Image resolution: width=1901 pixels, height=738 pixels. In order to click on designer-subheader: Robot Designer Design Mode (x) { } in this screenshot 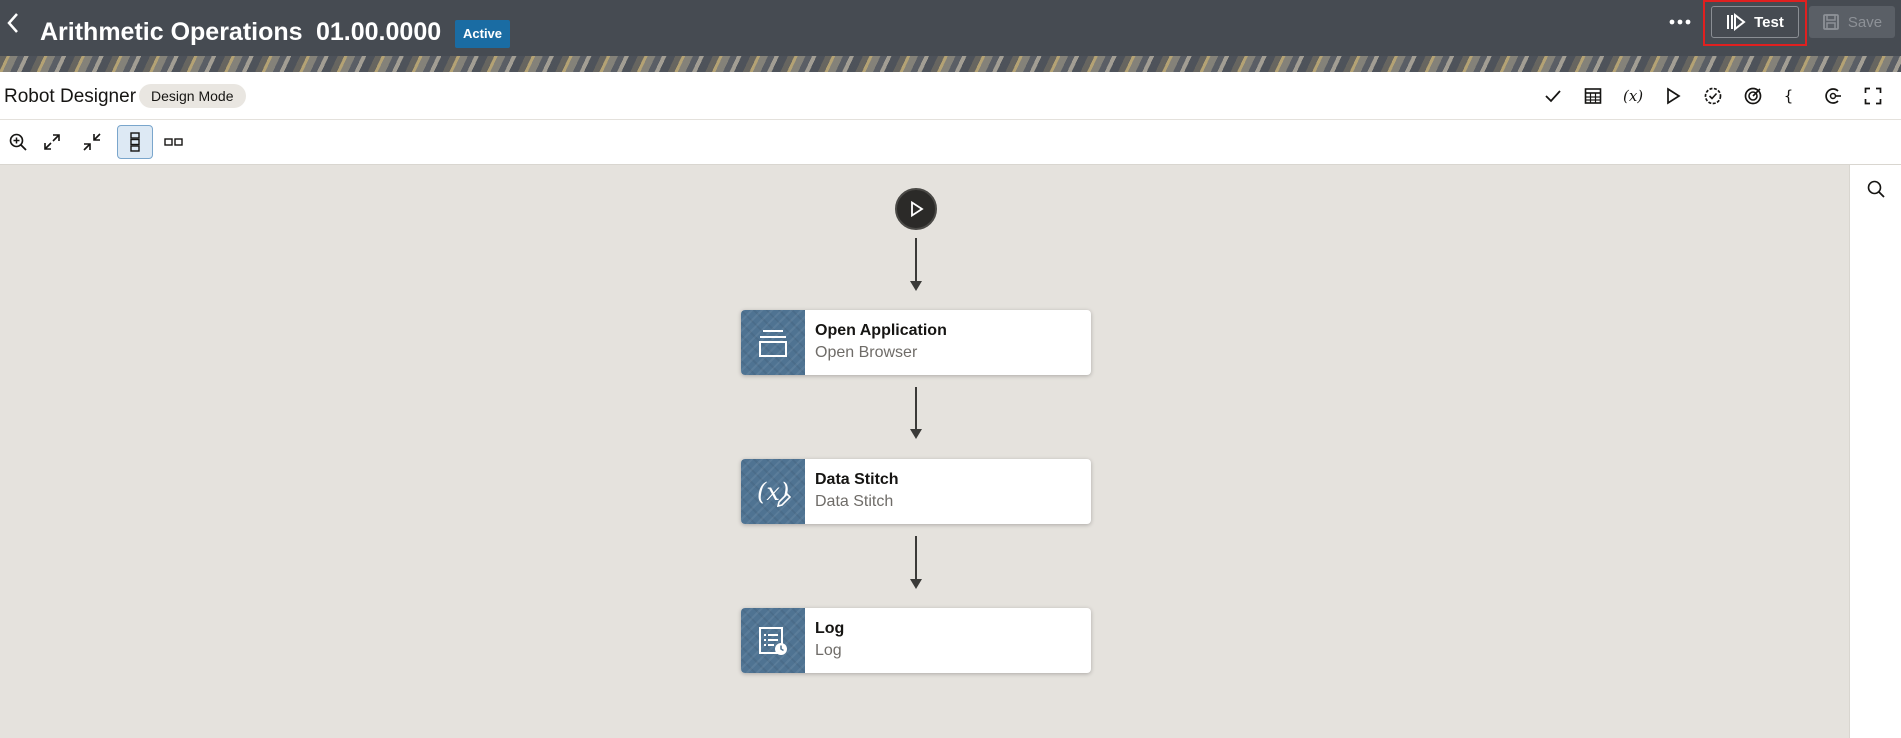, I will do `click(950, 96)`.